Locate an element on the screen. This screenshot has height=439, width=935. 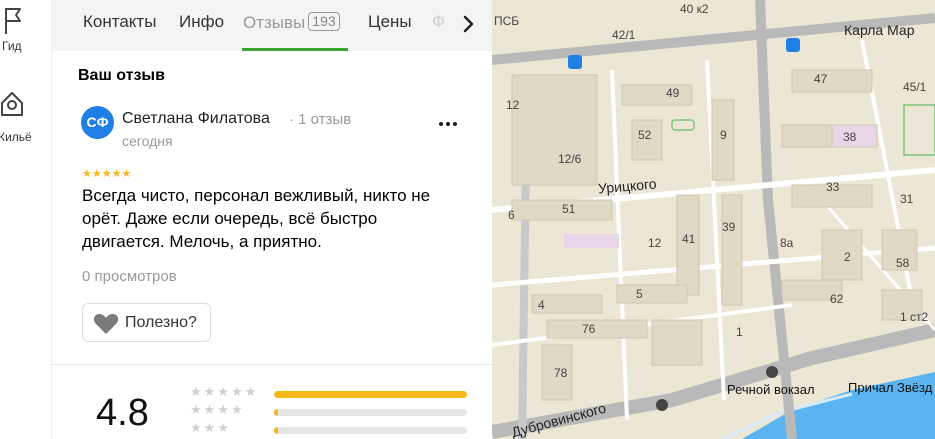
rating-row-5: ★★★★★ is located at coordinates (335, 393).